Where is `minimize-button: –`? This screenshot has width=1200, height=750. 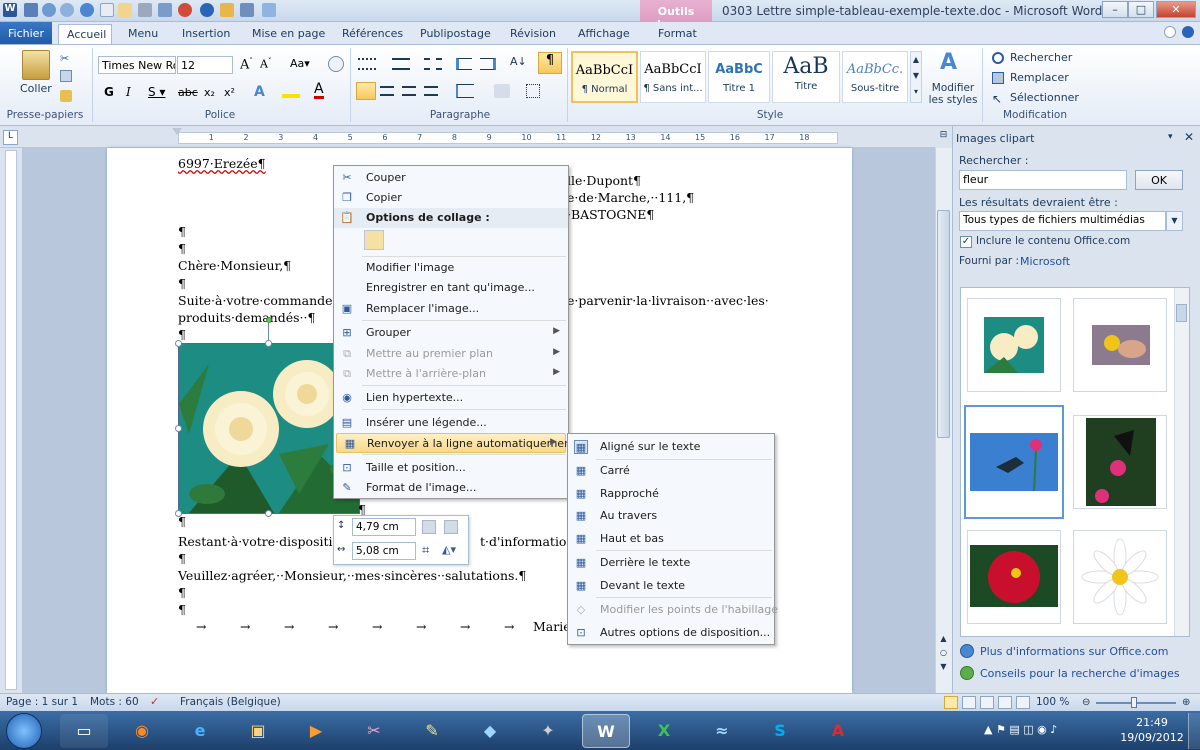
minimize-button: – is located at coordinates (1115, 9).